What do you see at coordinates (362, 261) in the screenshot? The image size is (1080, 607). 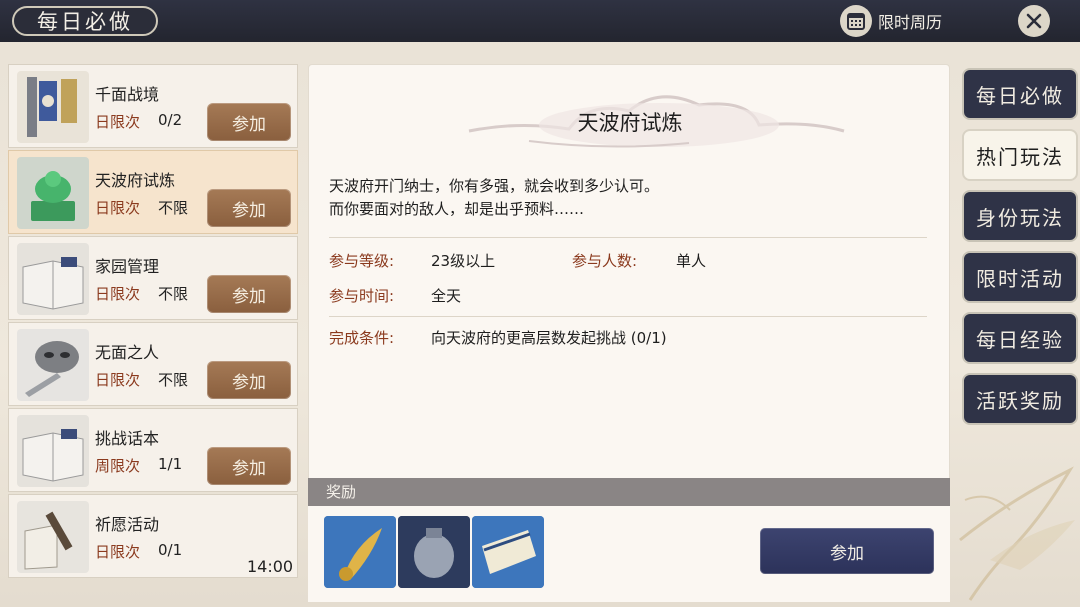 I see `level-label: 参与等级:` at bounding box center [362, 261].